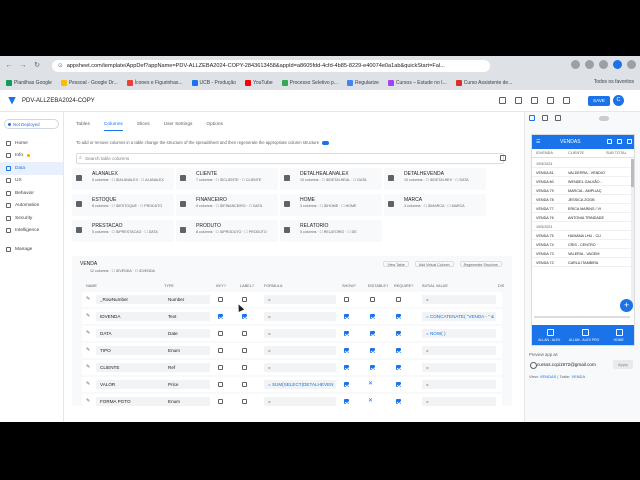 Image resolution: width=640 pixels, height=480 pixels. Describe the element at coordinates (396, 264) in the screenshot. I see `view-table-button: View Table` at that location.